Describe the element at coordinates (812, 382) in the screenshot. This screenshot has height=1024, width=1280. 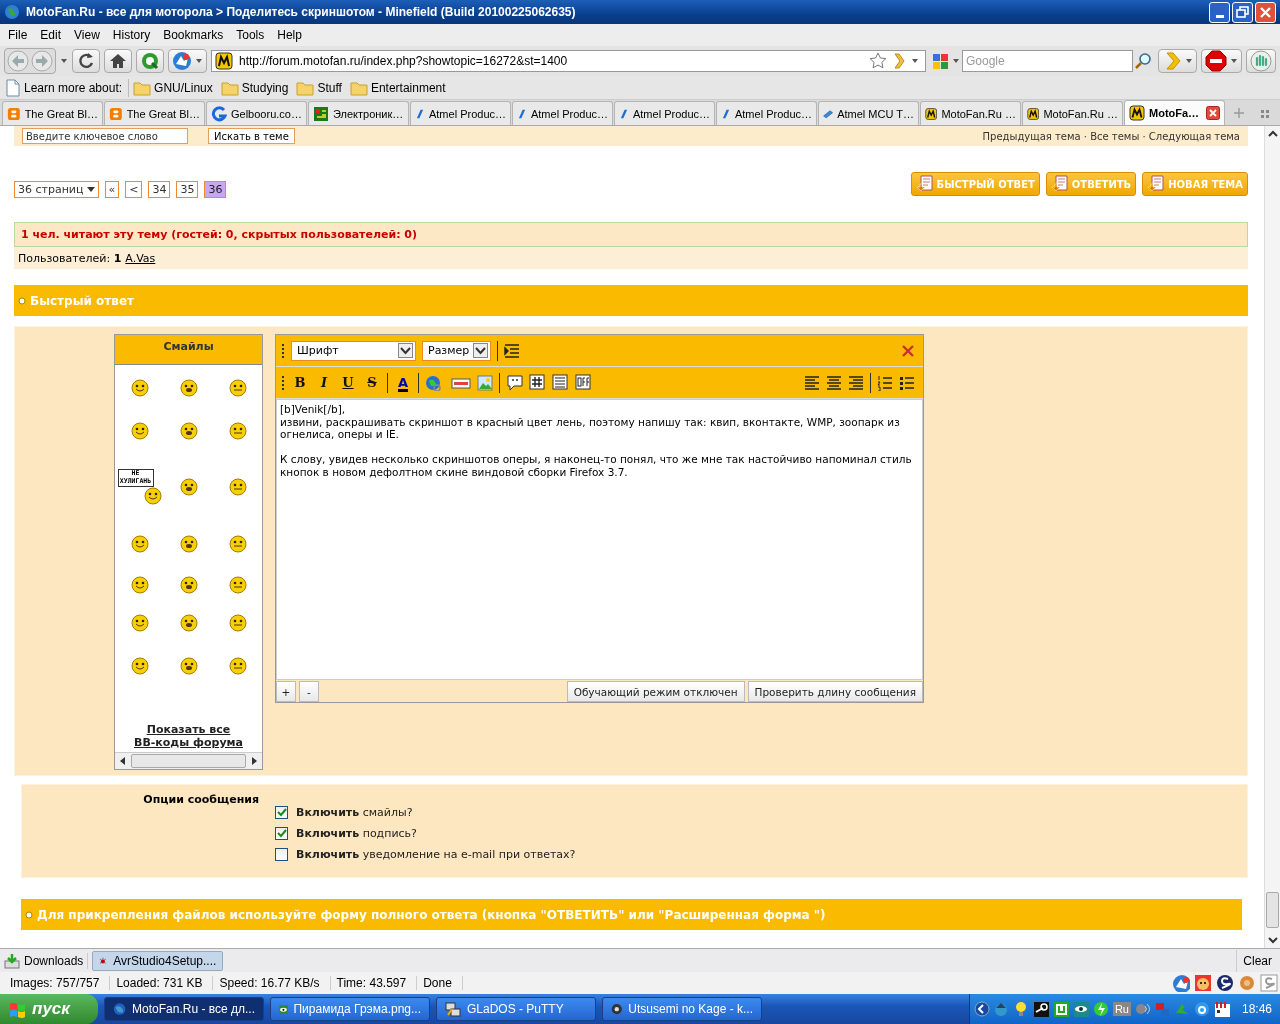
I see `align-left-icon` at that location.